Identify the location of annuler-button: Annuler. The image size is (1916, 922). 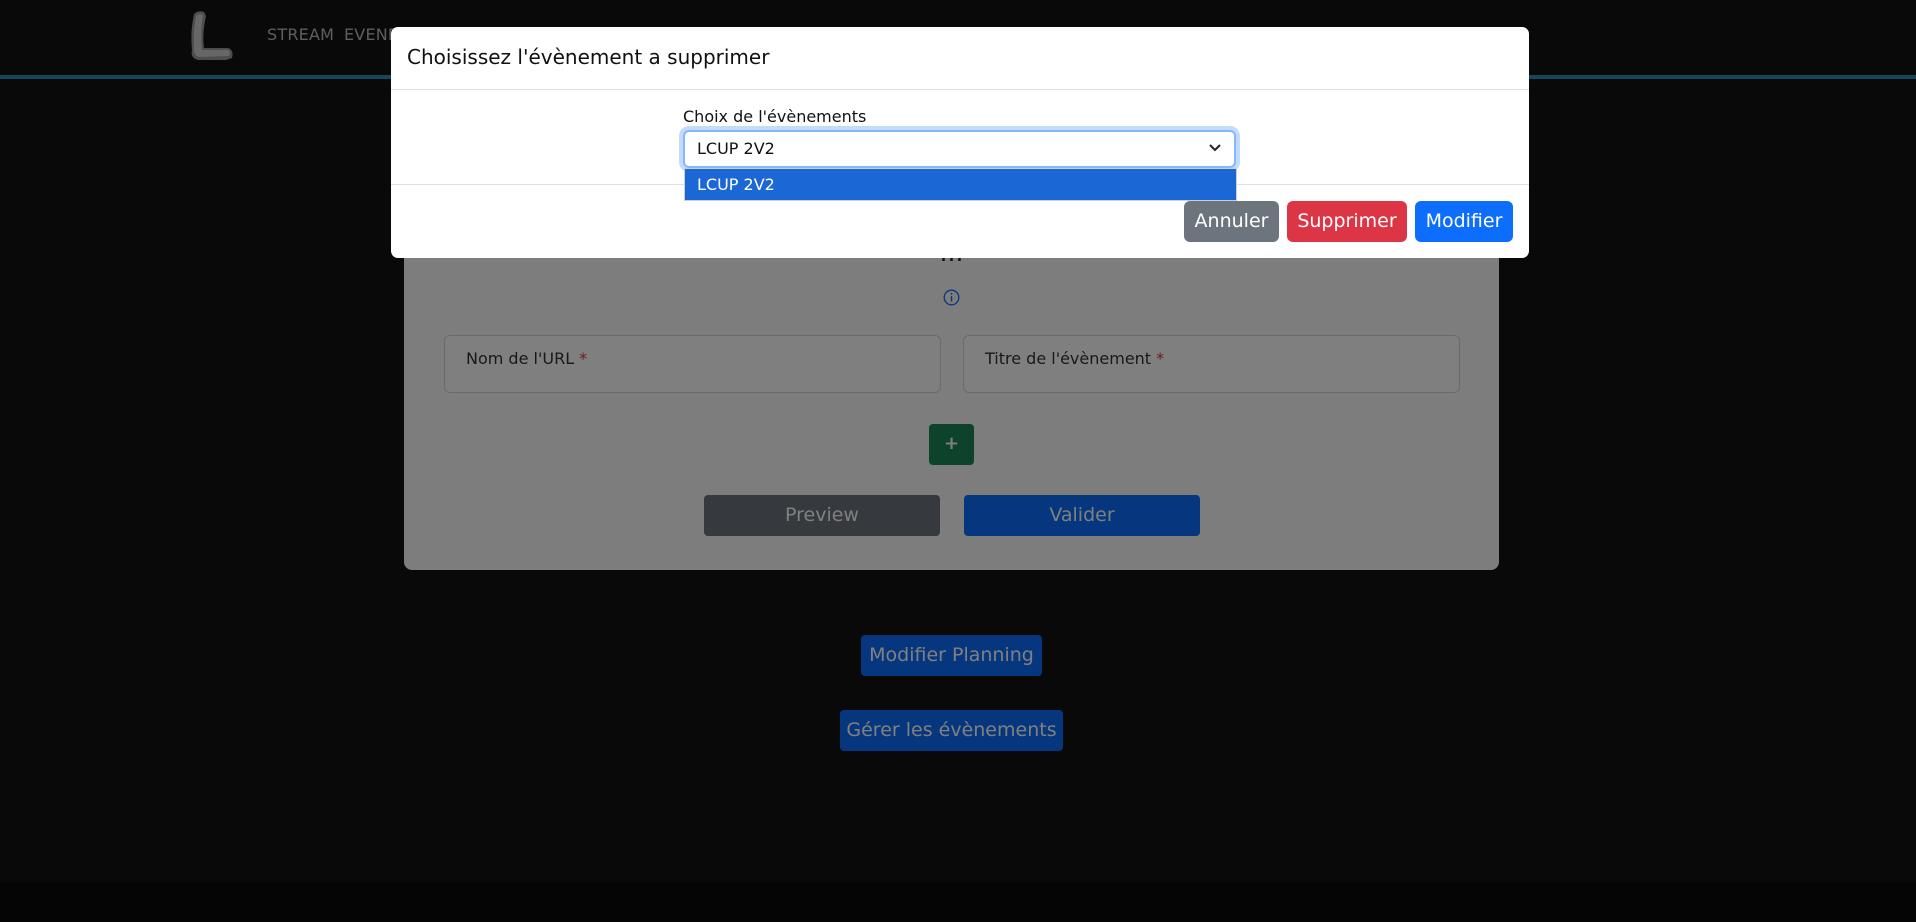
(1231, 221).